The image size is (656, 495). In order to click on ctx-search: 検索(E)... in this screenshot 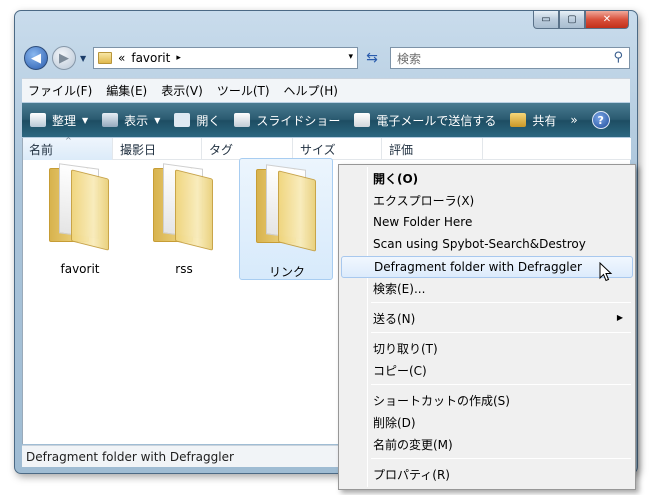, I will do `click(487, 288)`.